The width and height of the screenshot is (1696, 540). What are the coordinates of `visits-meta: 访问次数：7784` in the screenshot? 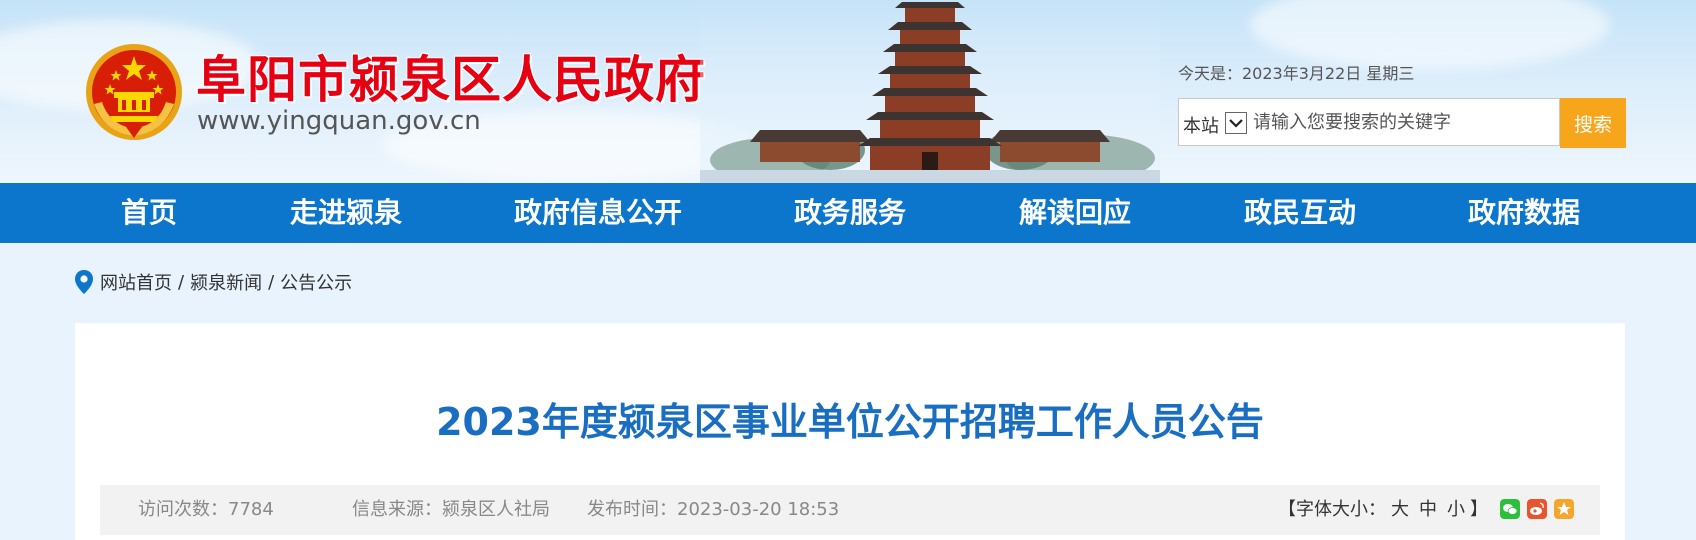 It's located at (206, 510).